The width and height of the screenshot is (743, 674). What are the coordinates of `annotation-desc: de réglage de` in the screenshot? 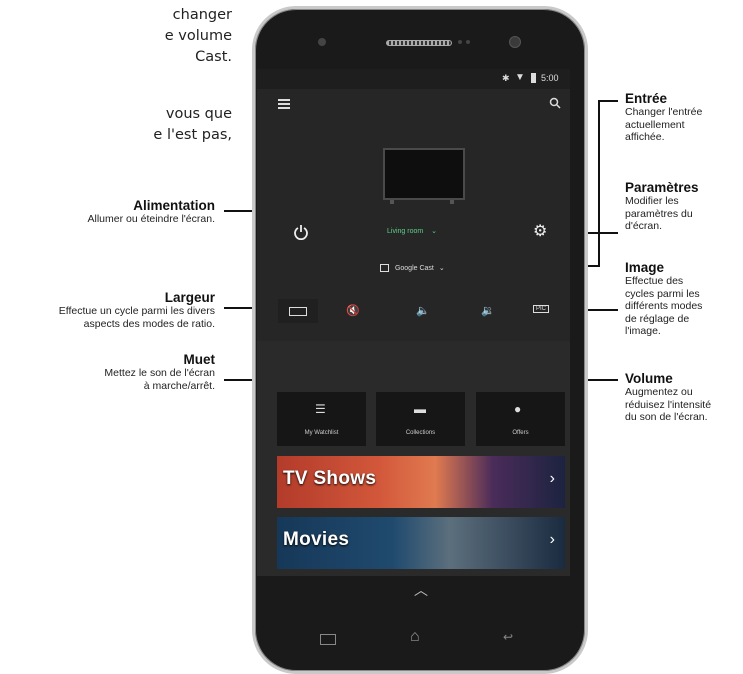 It's located at (657, 318).